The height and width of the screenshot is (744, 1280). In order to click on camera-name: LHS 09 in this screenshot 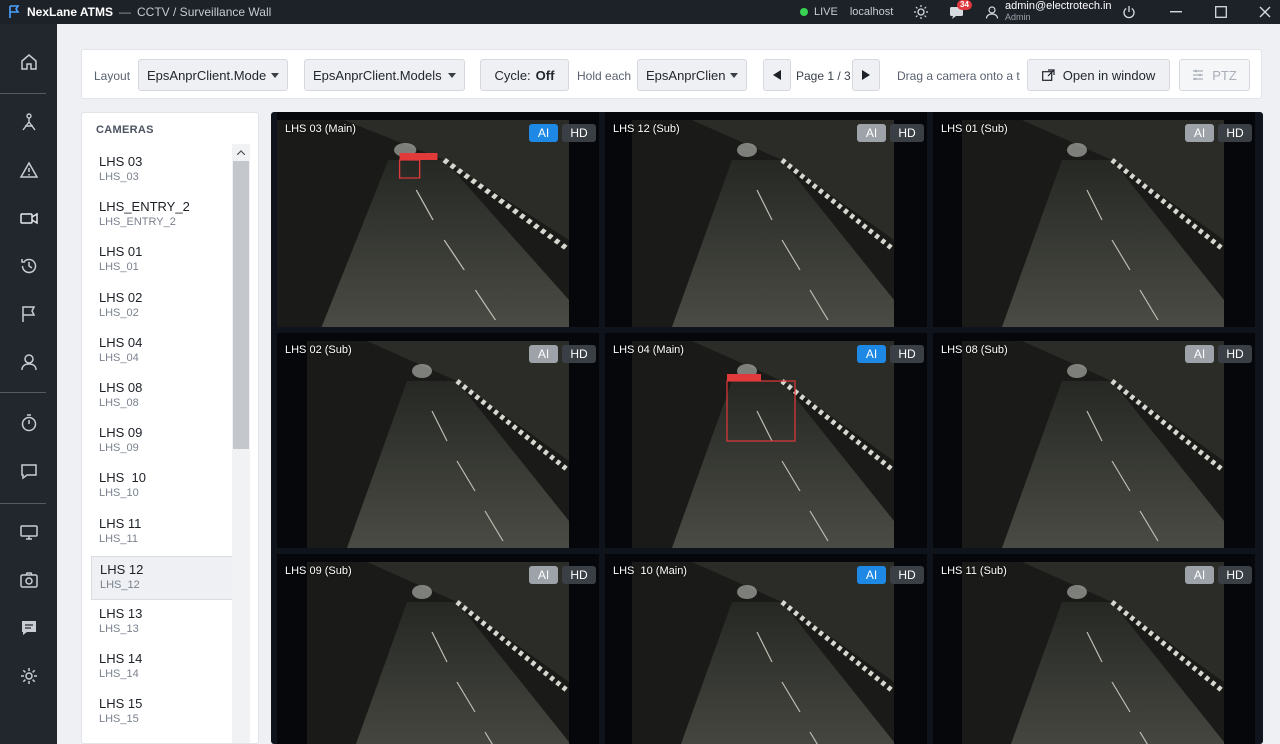, I will do `click(121, 433)`.